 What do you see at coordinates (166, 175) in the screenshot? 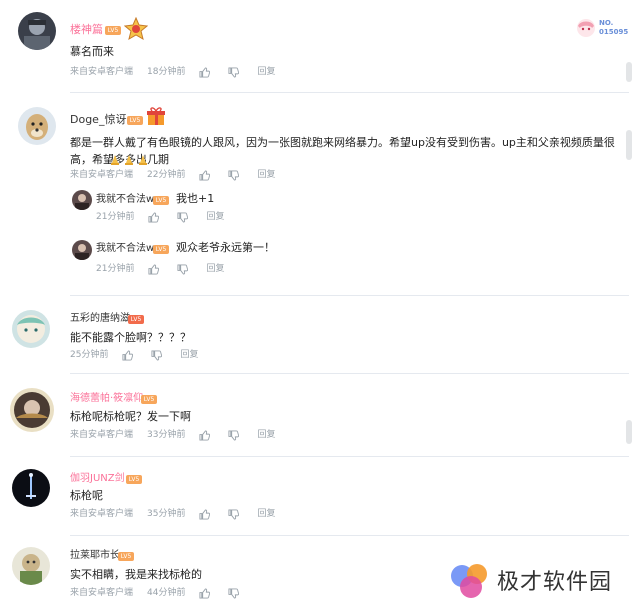
I see `timestamp: 22分钟前` at bounding box center [166, 175].